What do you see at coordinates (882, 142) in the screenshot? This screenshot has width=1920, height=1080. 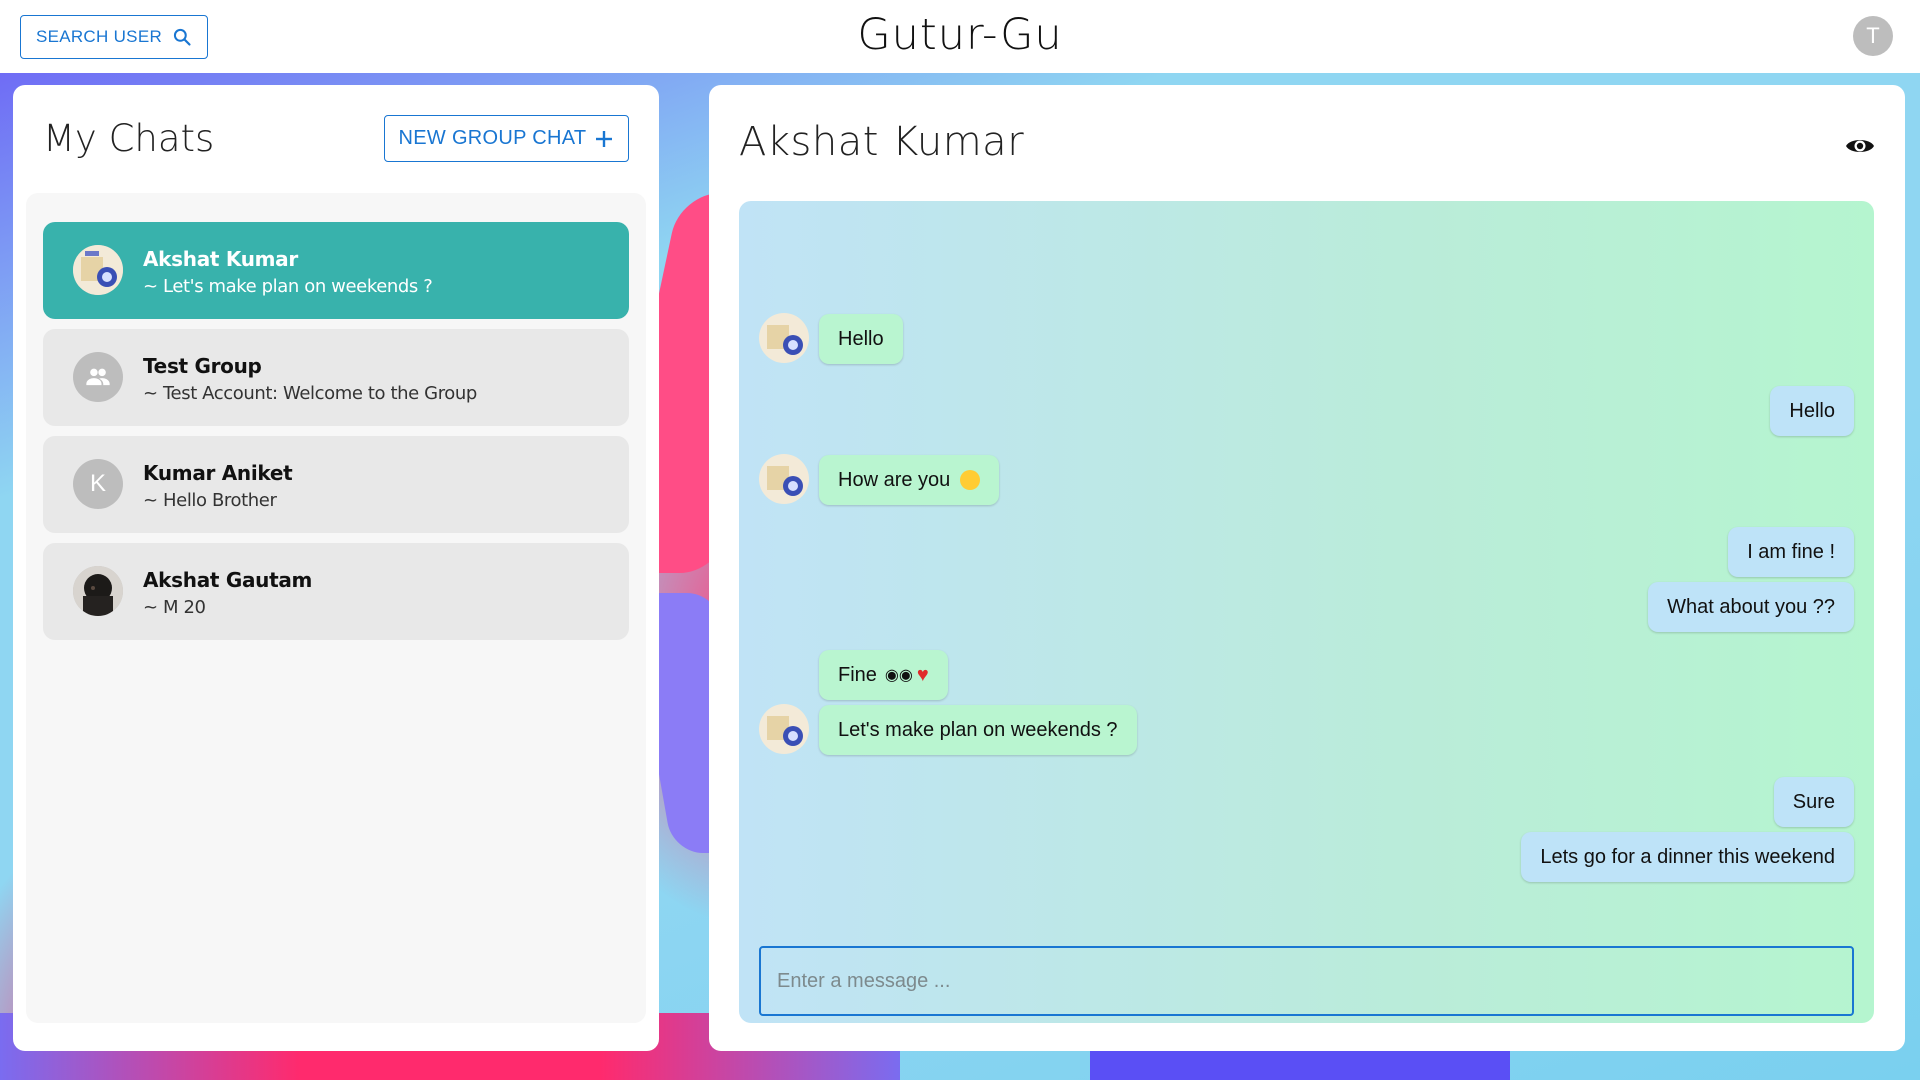 I see `chat-title: Akshat Kumar` at bounding box center [882, 142].